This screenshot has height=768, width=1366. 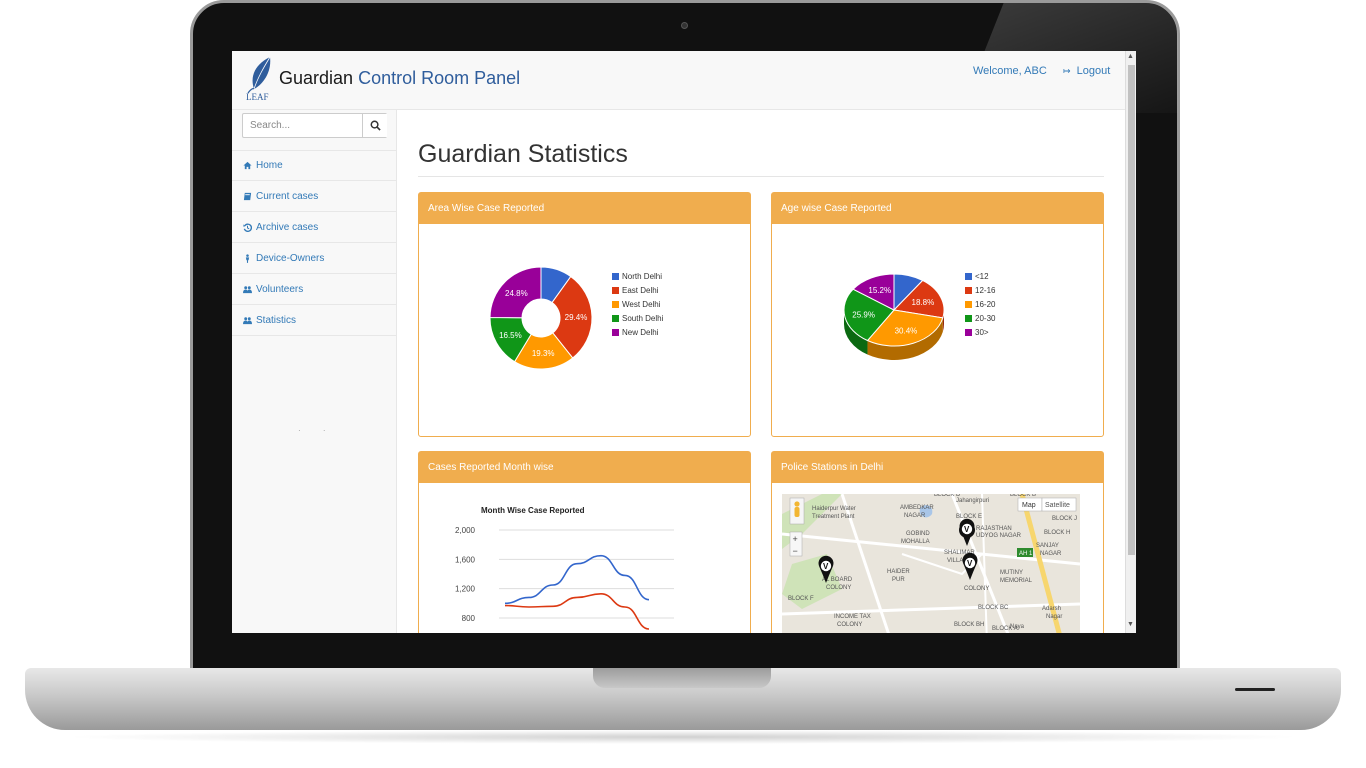 I want to click on panel-title: Cases Reported Month wise, so click(x=584, y=467).